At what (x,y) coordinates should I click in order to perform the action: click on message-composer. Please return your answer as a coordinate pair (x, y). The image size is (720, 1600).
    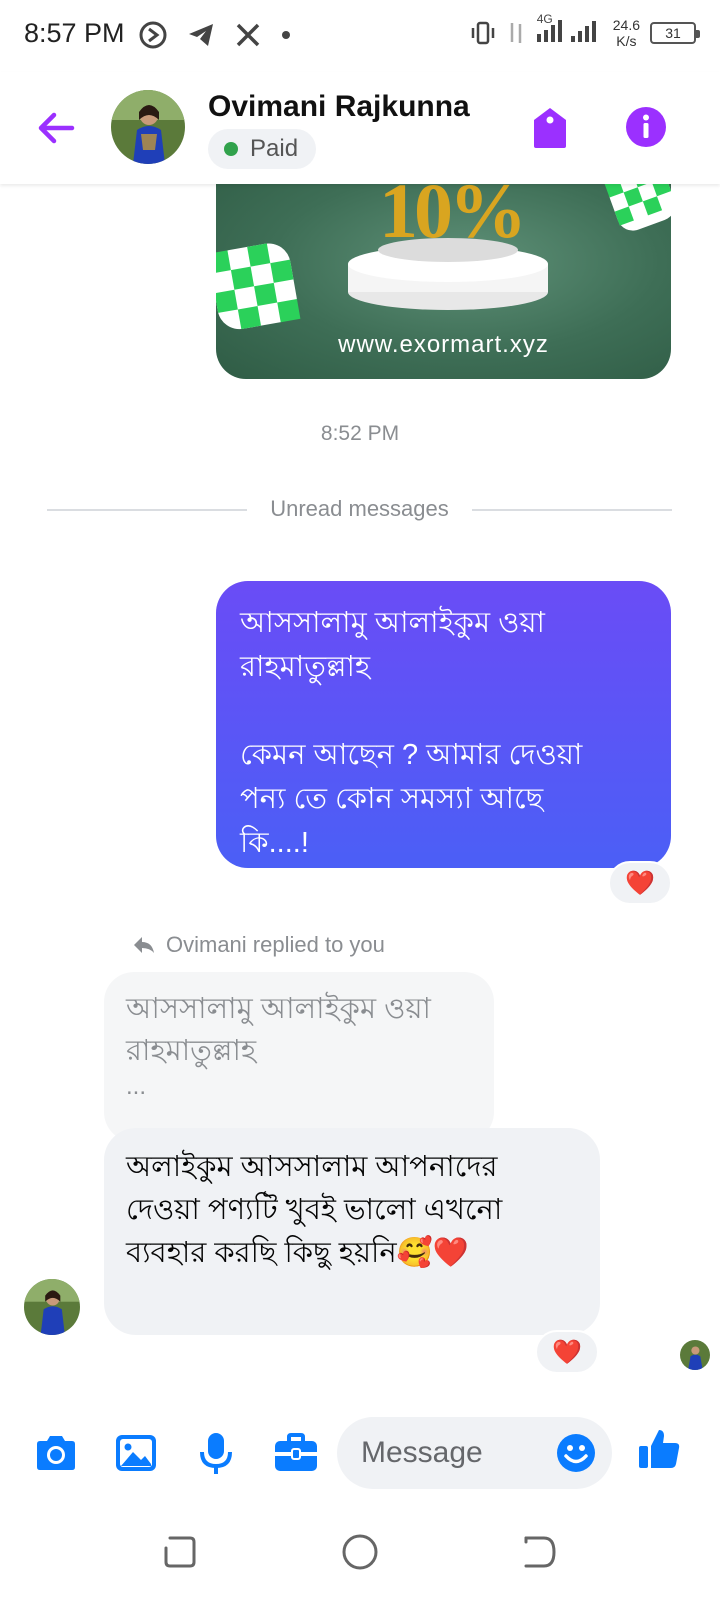
    Looking at the image, I should click on (360, 1450).